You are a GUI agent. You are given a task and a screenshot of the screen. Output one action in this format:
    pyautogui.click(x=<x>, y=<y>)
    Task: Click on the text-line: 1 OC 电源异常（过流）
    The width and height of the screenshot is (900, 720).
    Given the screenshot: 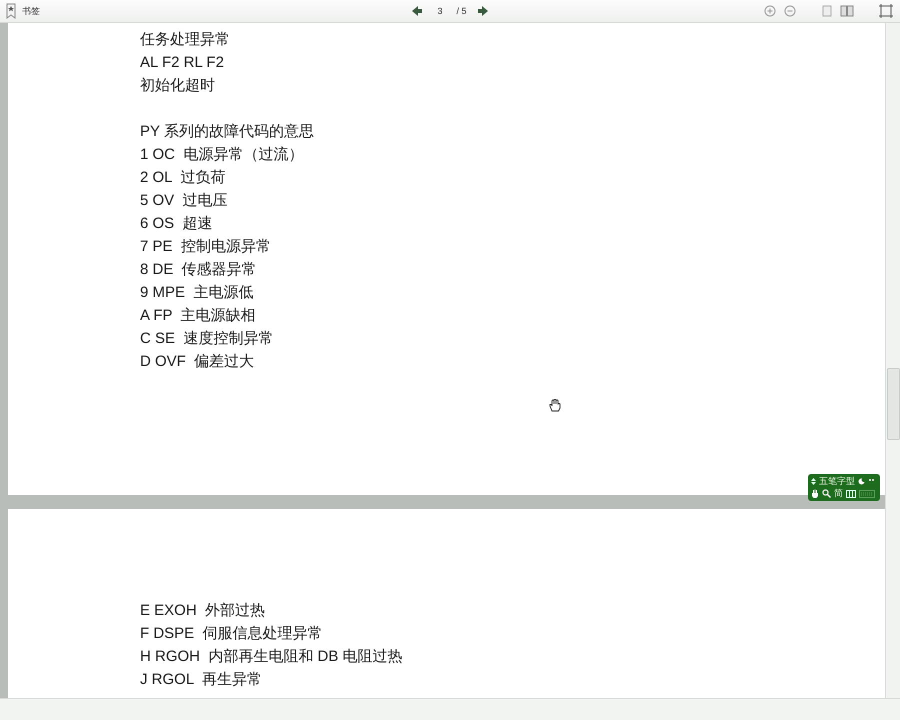 What is the action you would take?
    pyautogui.click(x=222, y=155)
    